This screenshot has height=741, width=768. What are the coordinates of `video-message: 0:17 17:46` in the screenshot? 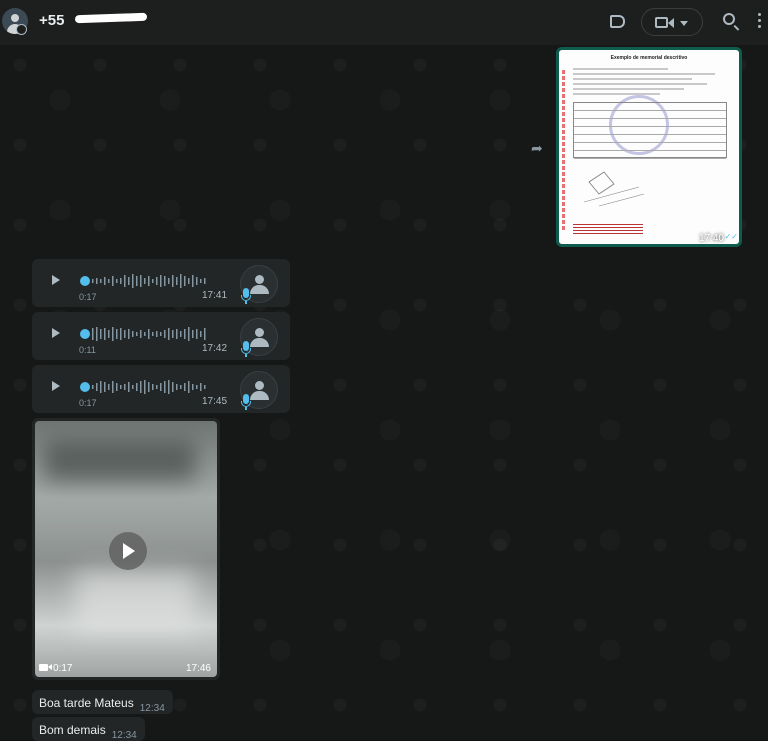 It's located at (126, 549).